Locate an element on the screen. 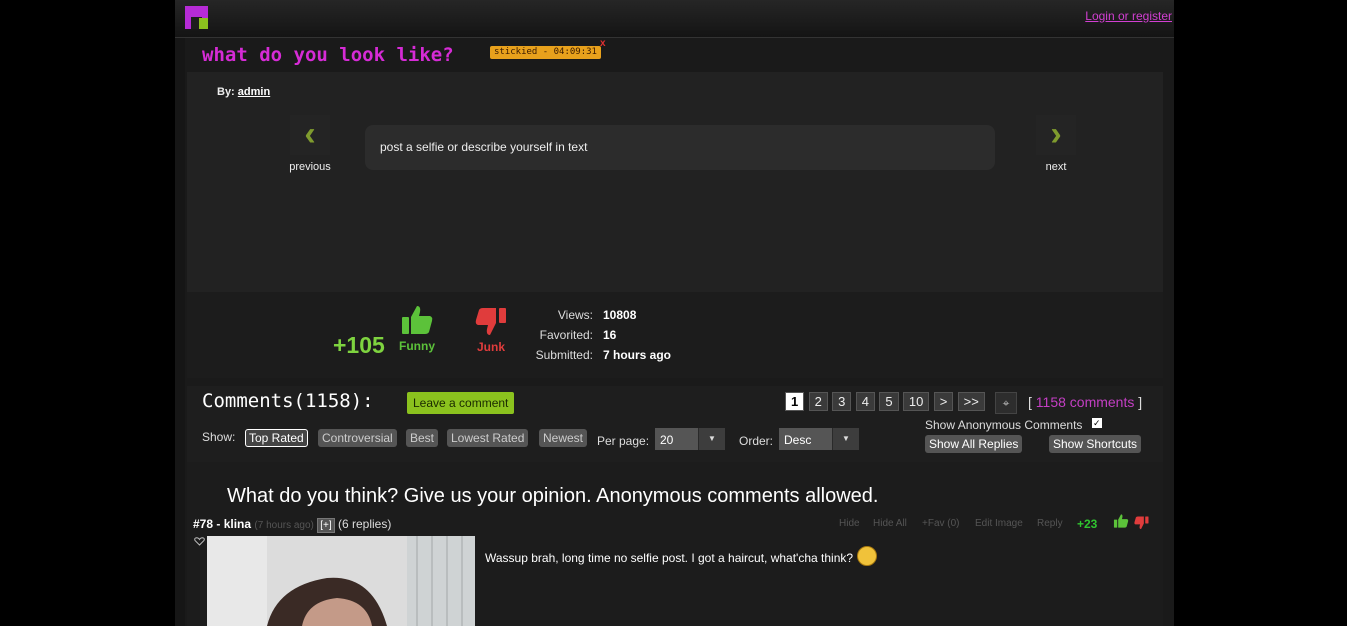 The width and height of the screenshot is (1347, 626). previous-button: ‹ previous is located at coordinates (310, 144).